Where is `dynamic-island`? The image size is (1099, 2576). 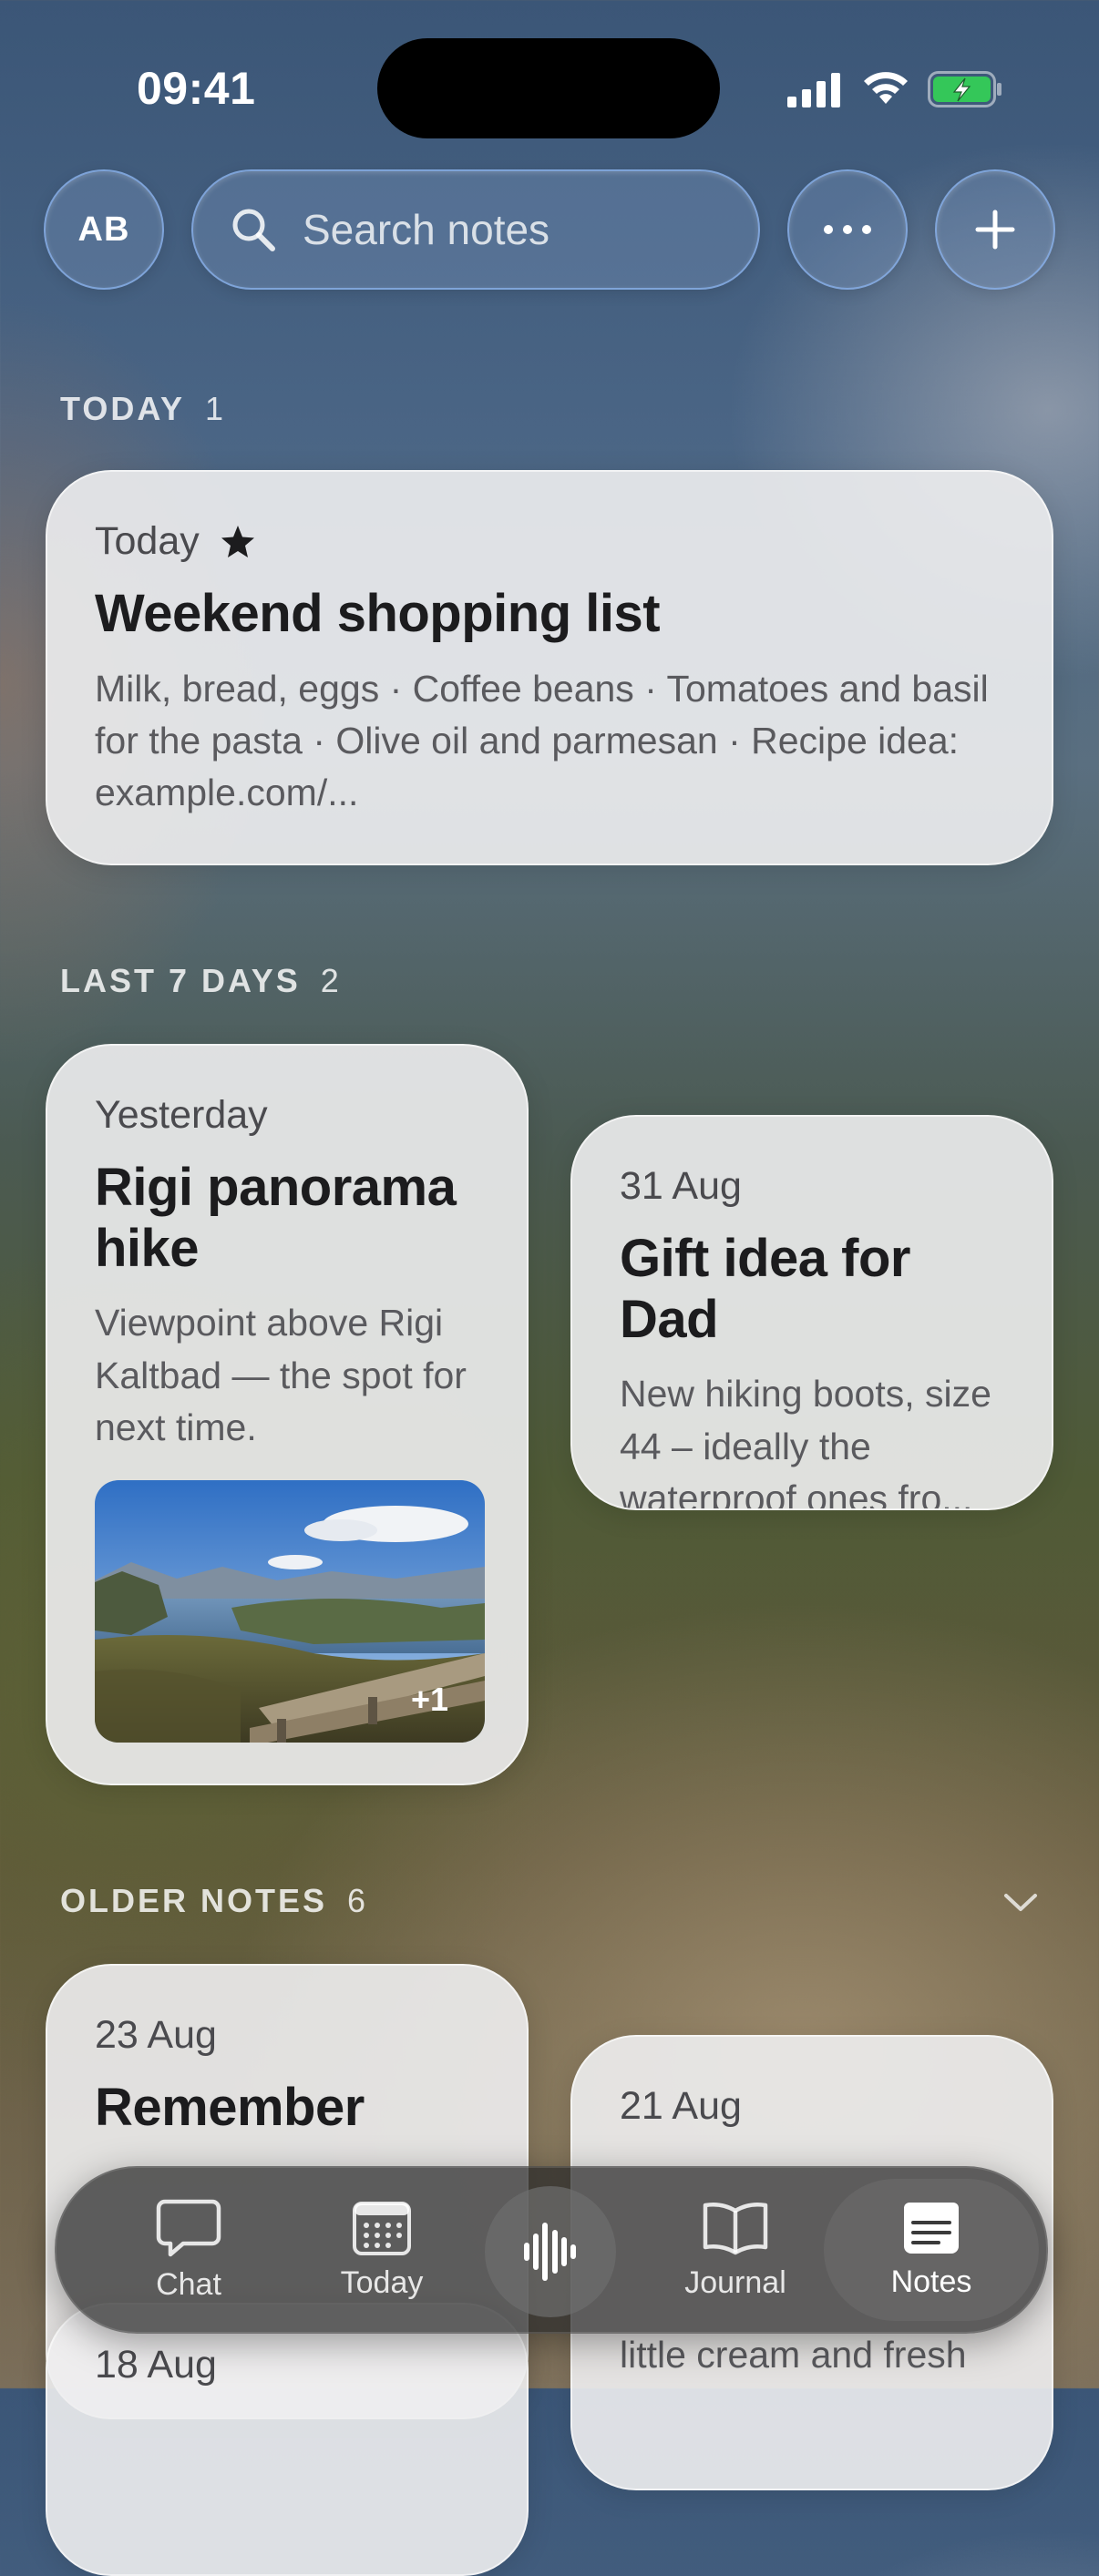
dynamic-island is located at coordinates (548, 88).